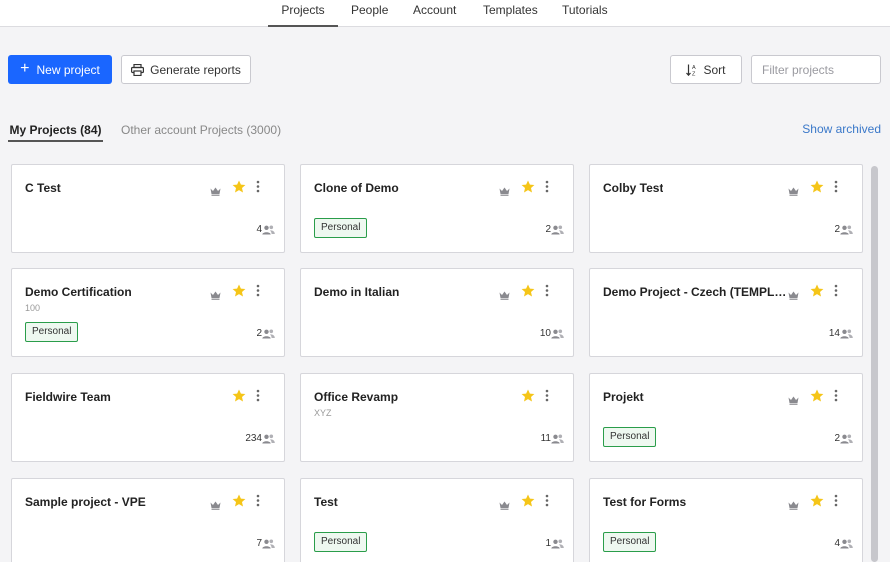 Image resolution: width=890 pixels, height=562 pixels. I want to click on svg-text: A, so click(694, 68).